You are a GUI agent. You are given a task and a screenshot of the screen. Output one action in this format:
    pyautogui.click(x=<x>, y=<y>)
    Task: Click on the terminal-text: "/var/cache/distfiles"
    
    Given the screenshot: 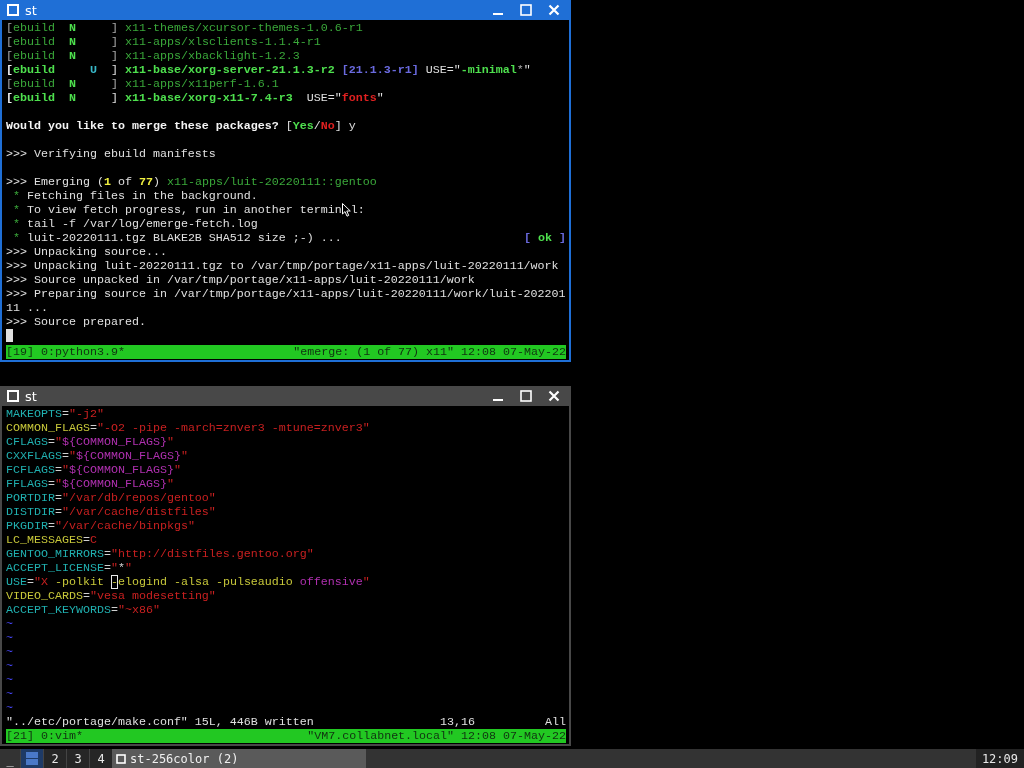 What is the action you would take?
    pyautogui.click(x=138, y=512)
    